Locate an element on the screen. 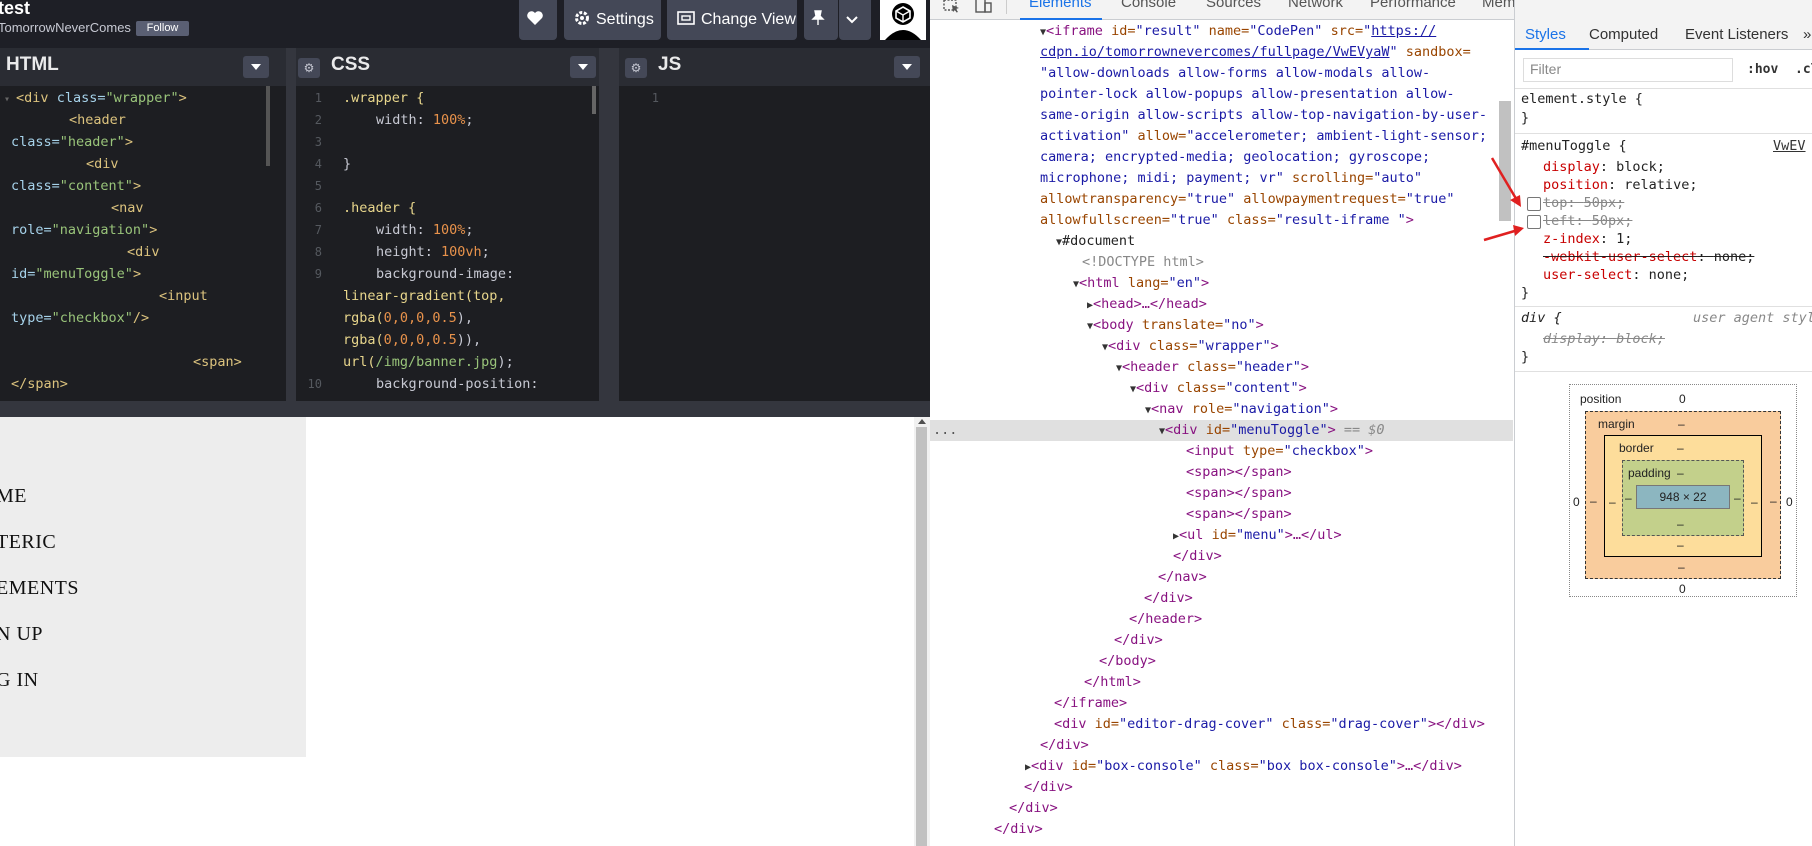  dom-node: ▼<header class="header"> is located at coordinates (1212, 367).